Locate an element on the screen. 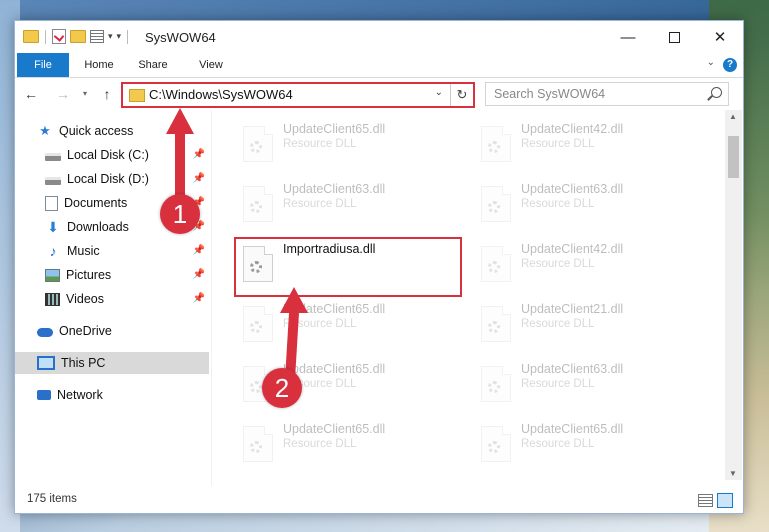  documents-icon is located at coordinates (51, 203).